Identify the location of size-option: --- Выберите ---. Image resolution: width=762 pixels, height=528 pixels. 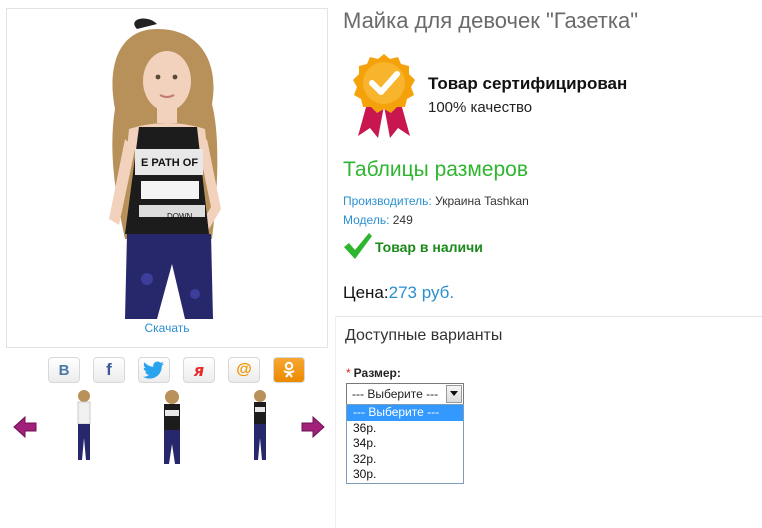
(405, 413).